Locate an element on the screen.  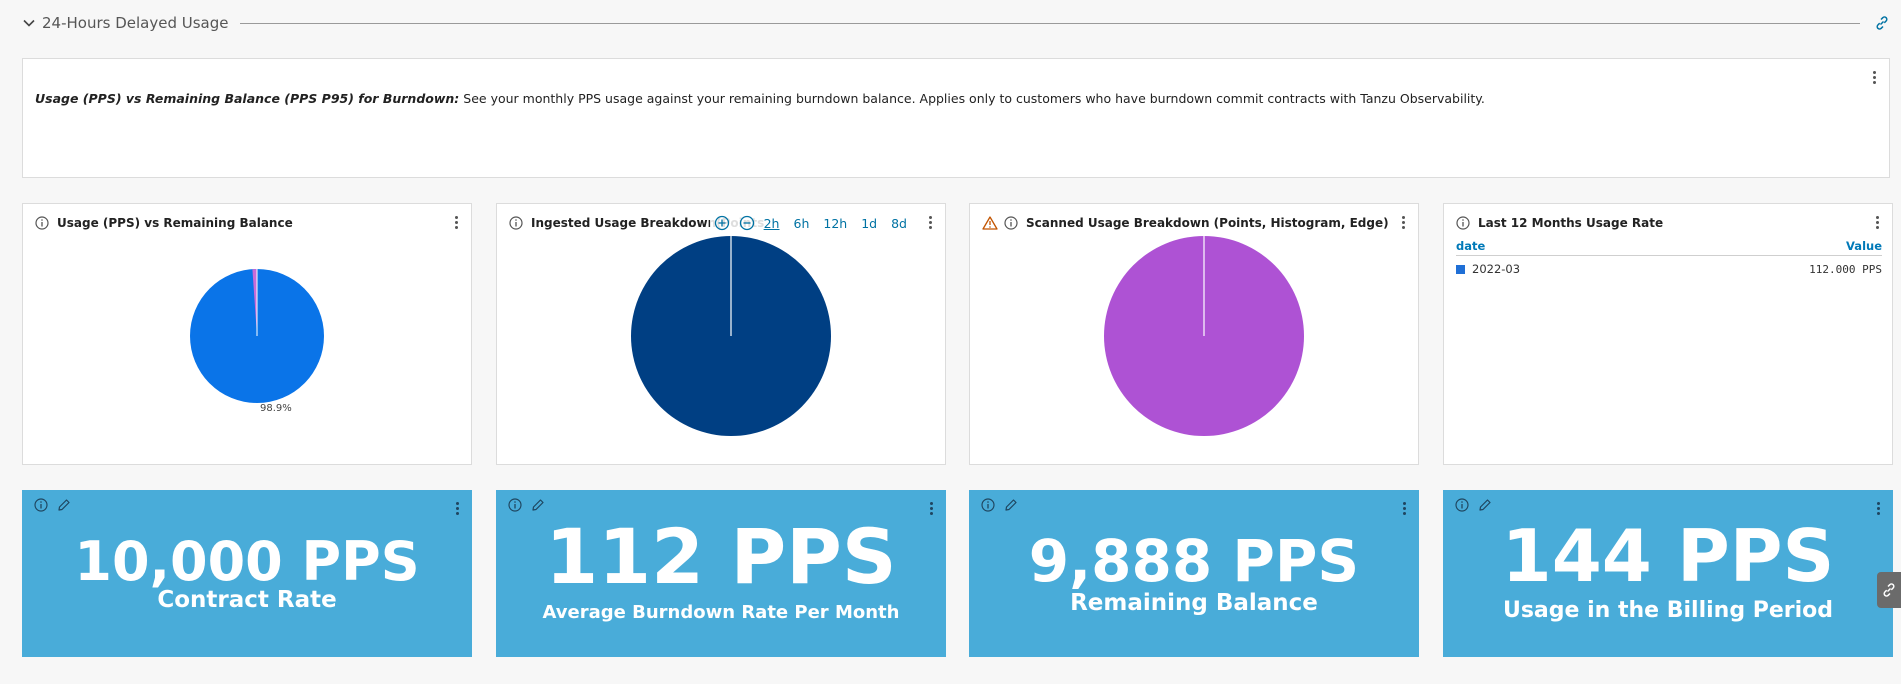
zoom-6h: 6h is located at coordinates (802, 223).